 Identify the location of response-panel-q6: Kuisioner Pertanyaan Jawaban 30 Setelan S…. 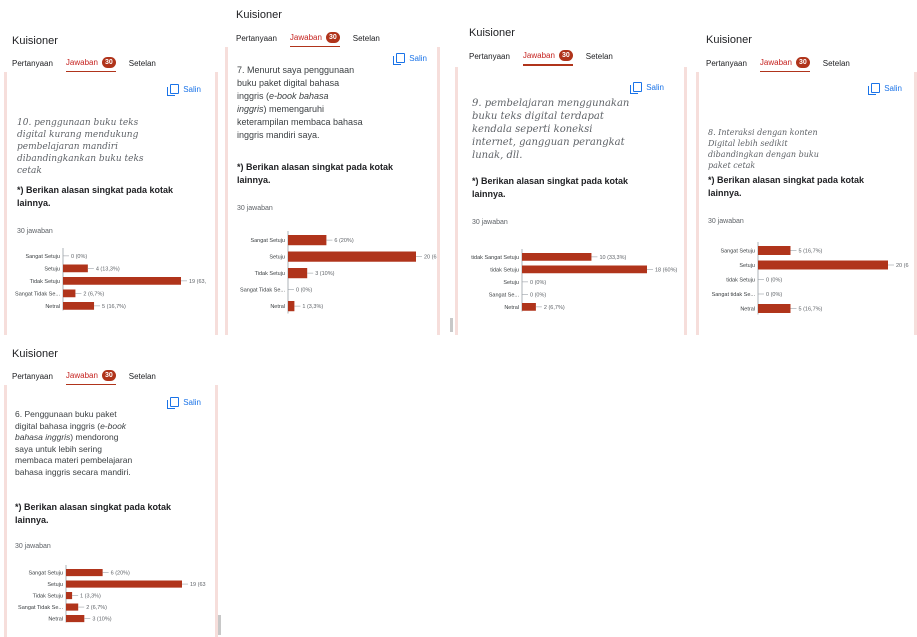
(111, 488).